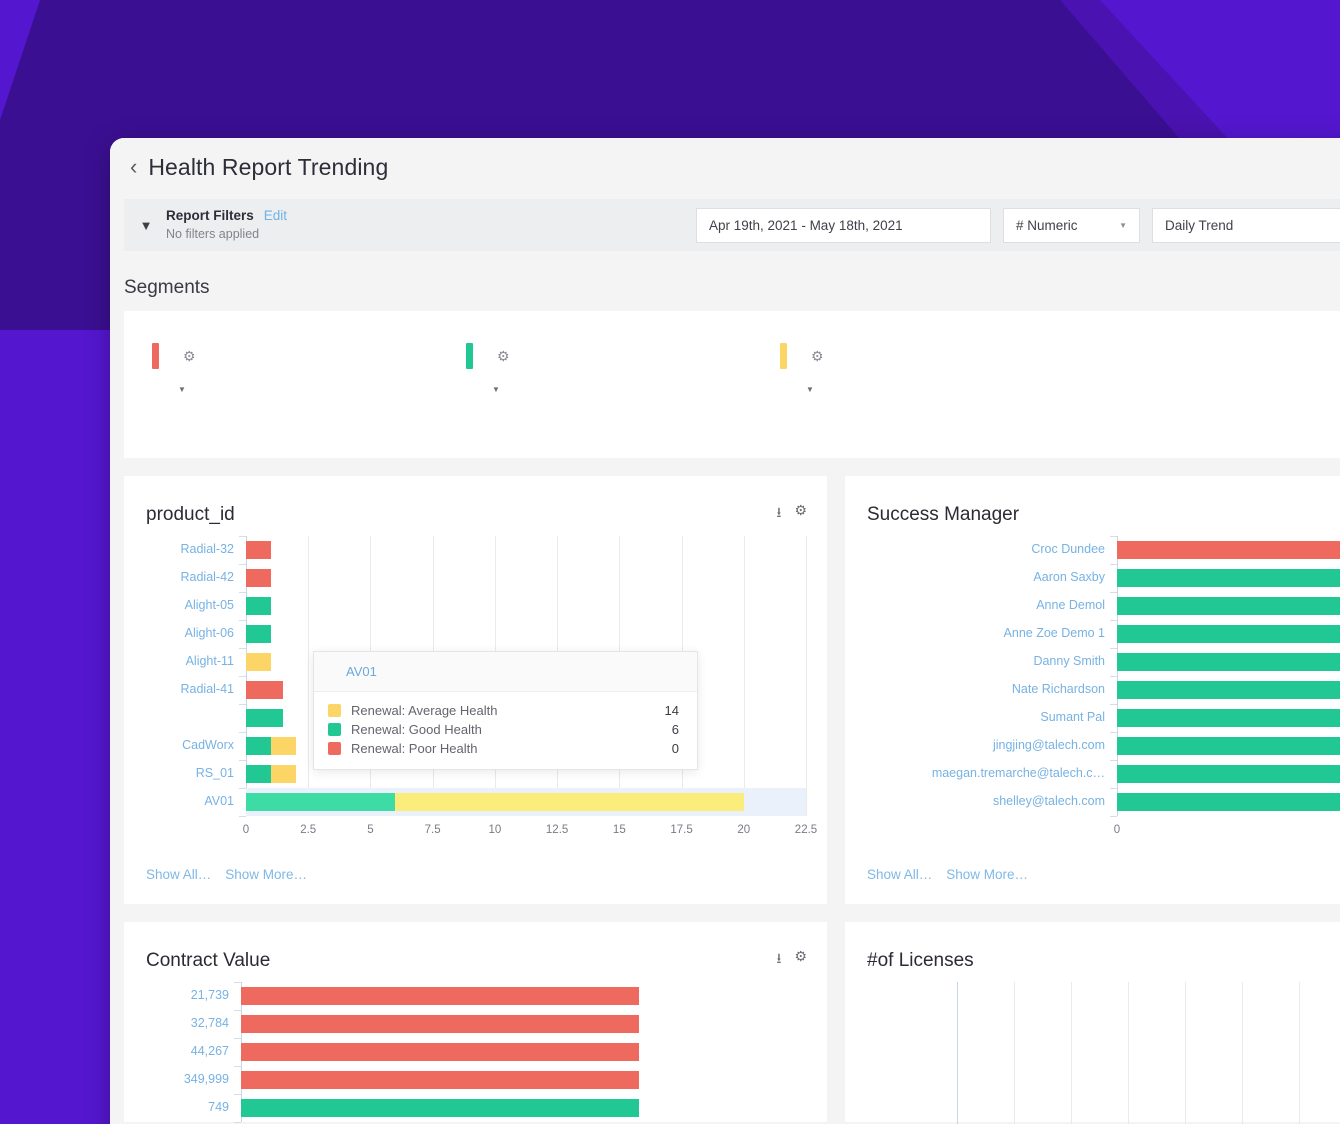 This screenshot has width=1340, height=1124. What do you see at coordinates (943, 514) in the screenshot?
I see `panel-title-success-manager: Success Manager` at bounding box center [943, 514].